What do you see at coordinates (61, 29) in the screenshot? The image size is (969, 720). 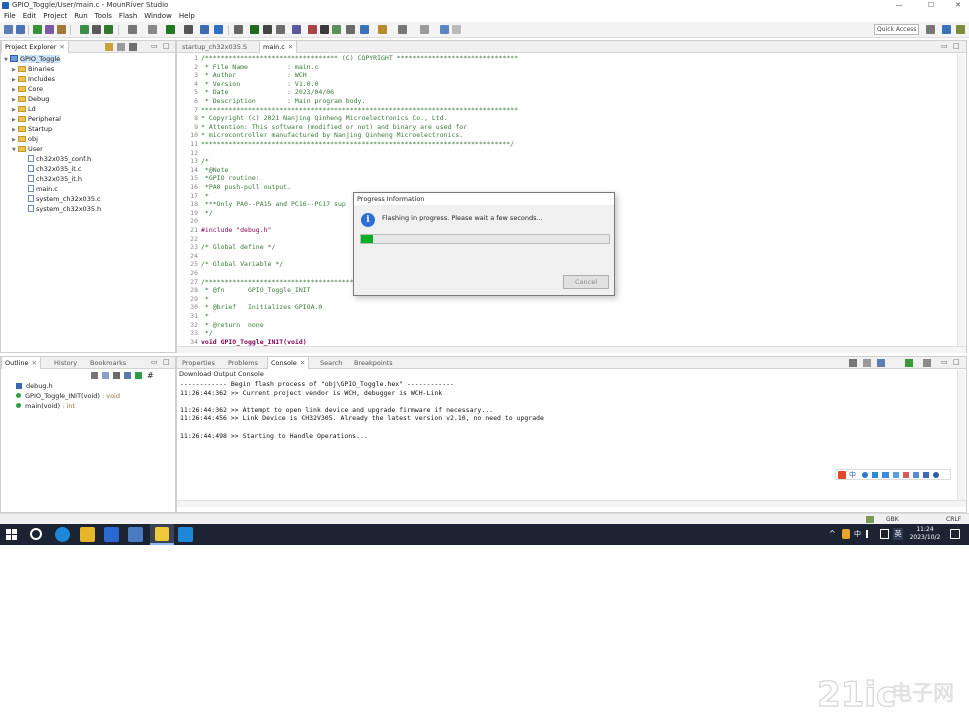 I see `clean-icon` at bounding box center [61, 29].